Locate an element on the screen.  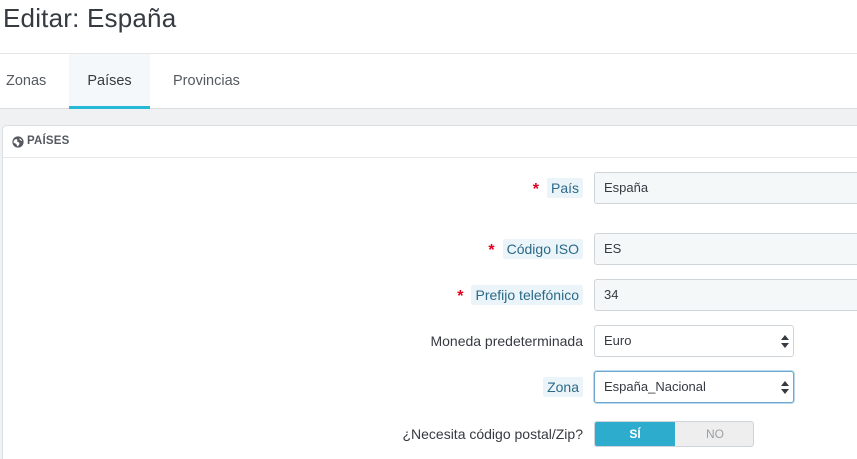
panel-heading: PAÍSES is located at coordinates (430, 142).